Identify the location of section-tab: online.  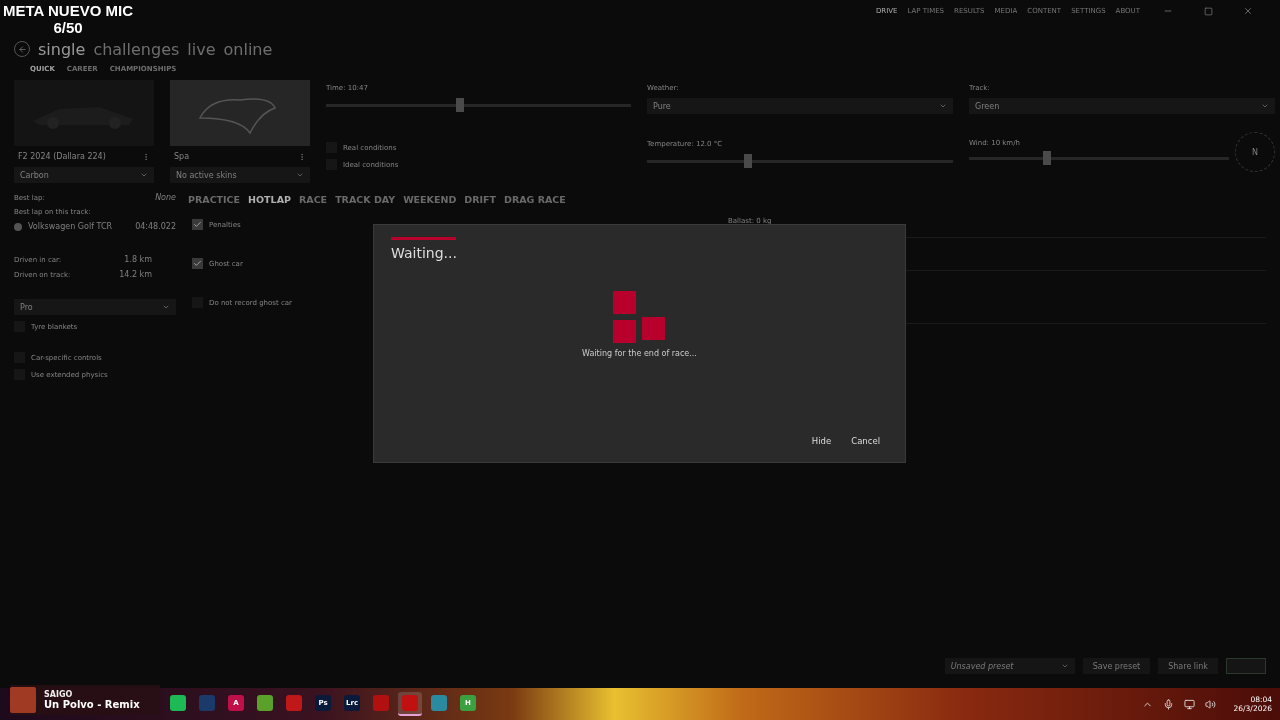
(248, 49).